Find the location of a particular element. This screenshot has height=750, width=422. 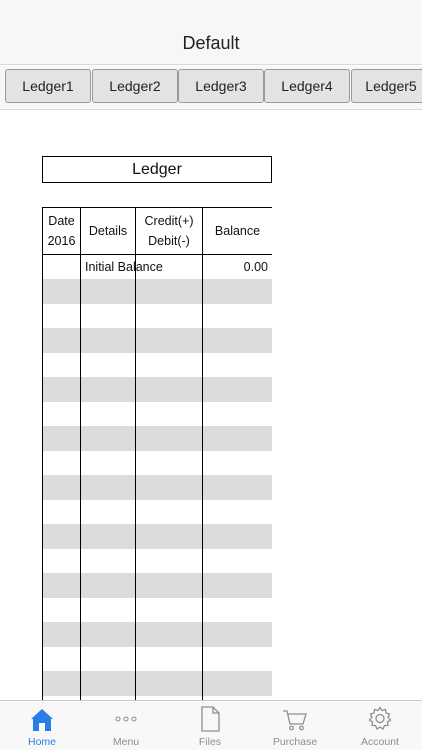

table-row: Initial Balance 0.00 is located at coordinates (157, 266).